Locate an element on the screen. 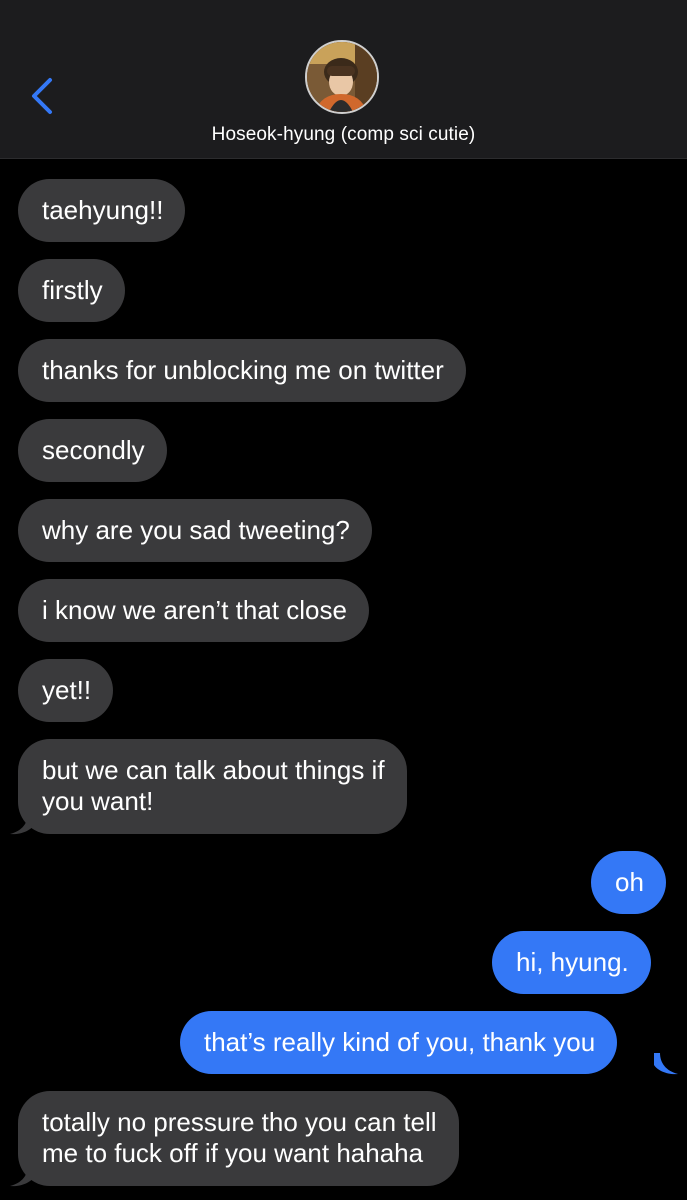 The height and width of the screenshot is (1200, 687). message-bubble-outgoing: oh is located at coordinates (628, 882).